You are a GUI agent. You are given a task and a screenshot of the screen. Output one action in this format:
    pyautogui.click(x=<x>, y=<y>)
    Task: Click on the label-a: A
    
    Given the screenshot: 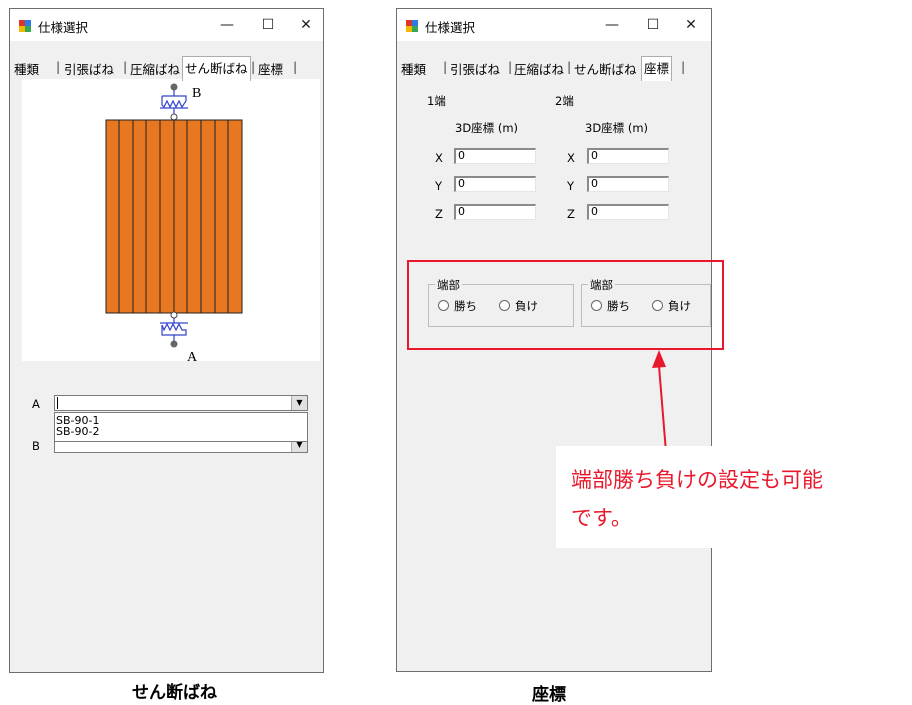 What is the action you would take?
    pyautogui.click(x=192, y=355)
    